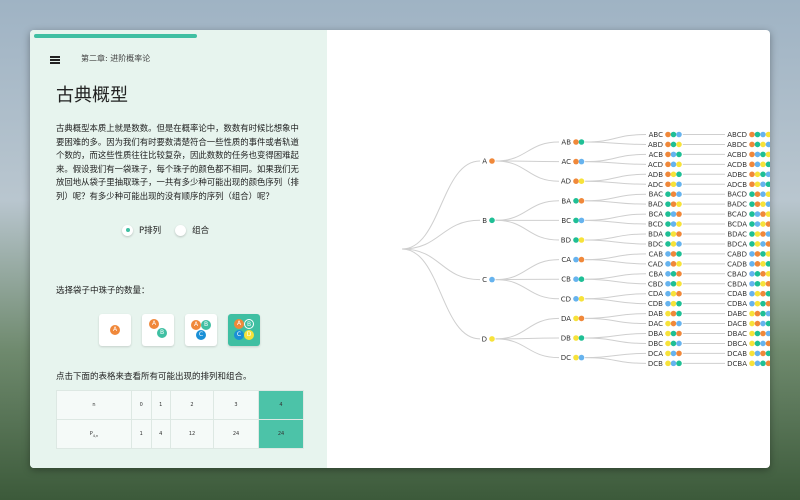 The image size is (800, 500). I want to click on tree-node-label: CAD, so click(655, 264).